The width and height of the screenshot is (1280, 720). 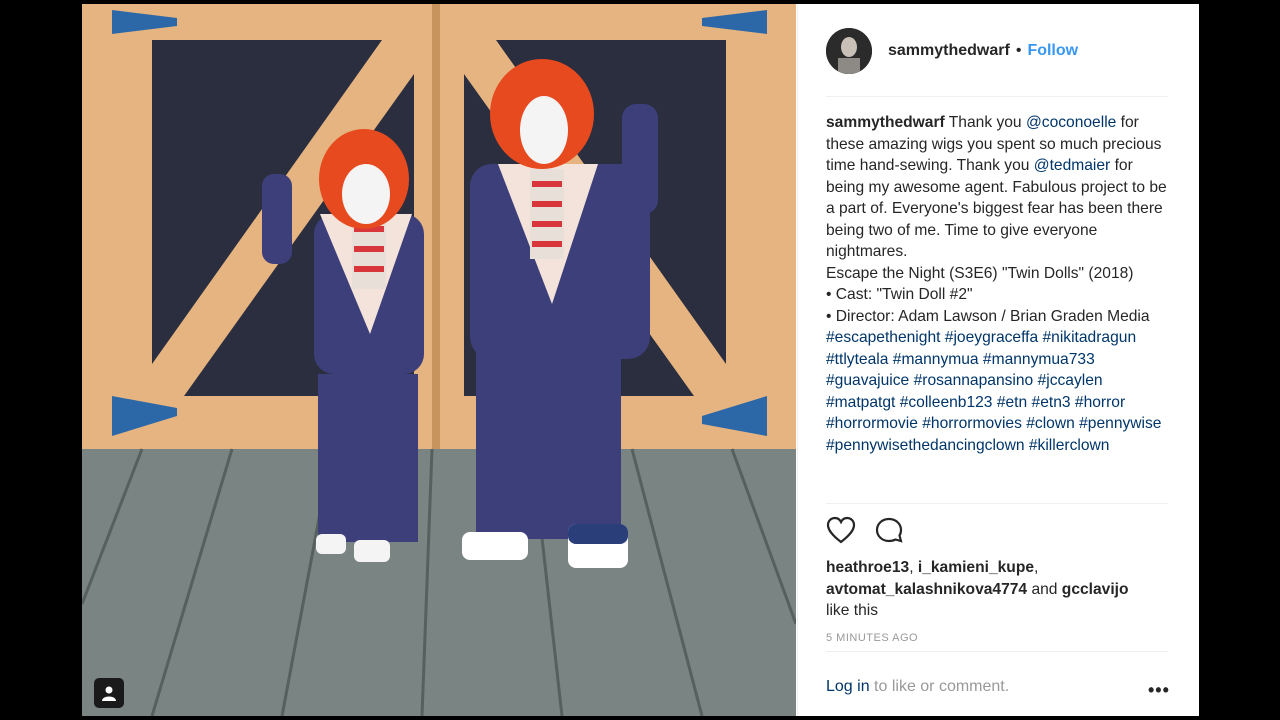 I want to click on hashtag: #horrormovies, so click(x=972, y=423).